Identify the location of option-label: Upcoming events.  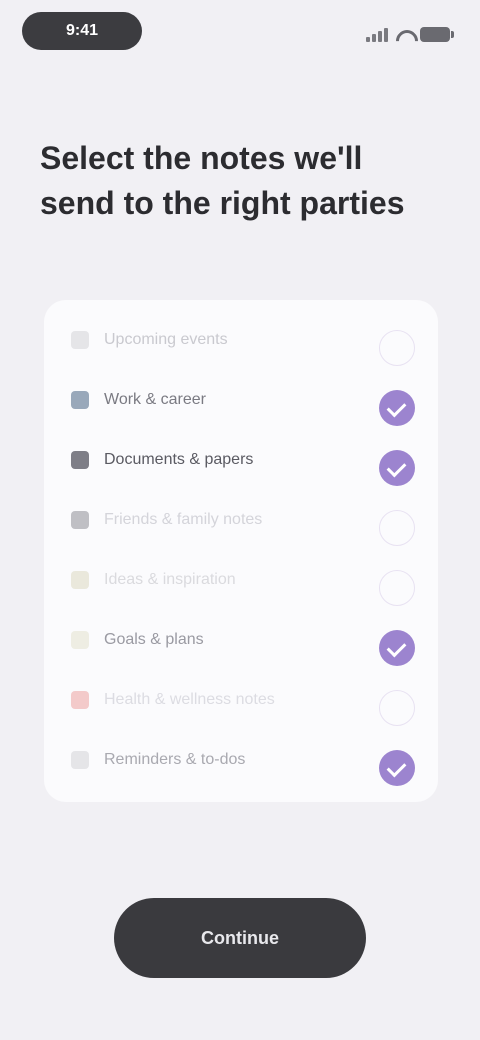
(166, 339).